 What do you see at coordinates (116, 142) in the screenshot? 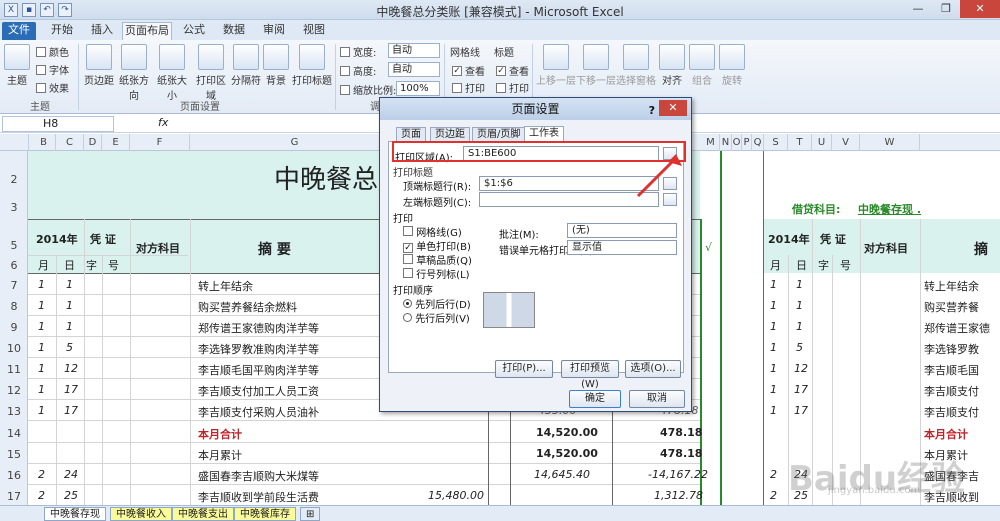
I see `col-header: E` at bounding box center [116, 142].